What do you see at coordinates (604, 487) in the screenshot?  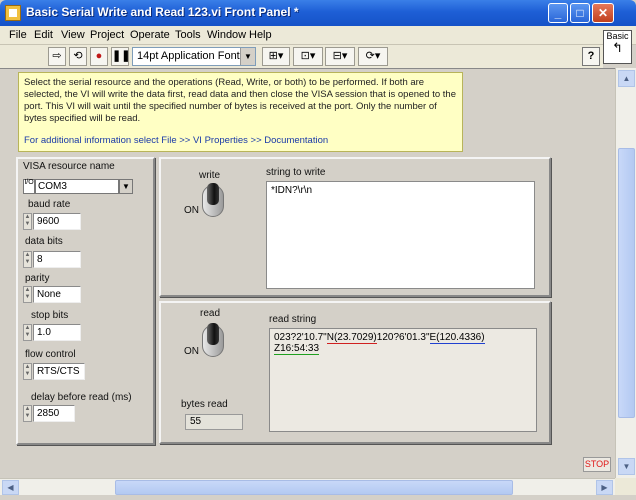 I see `scroll-right-icon: ▶` at bounding box center [604, 487].